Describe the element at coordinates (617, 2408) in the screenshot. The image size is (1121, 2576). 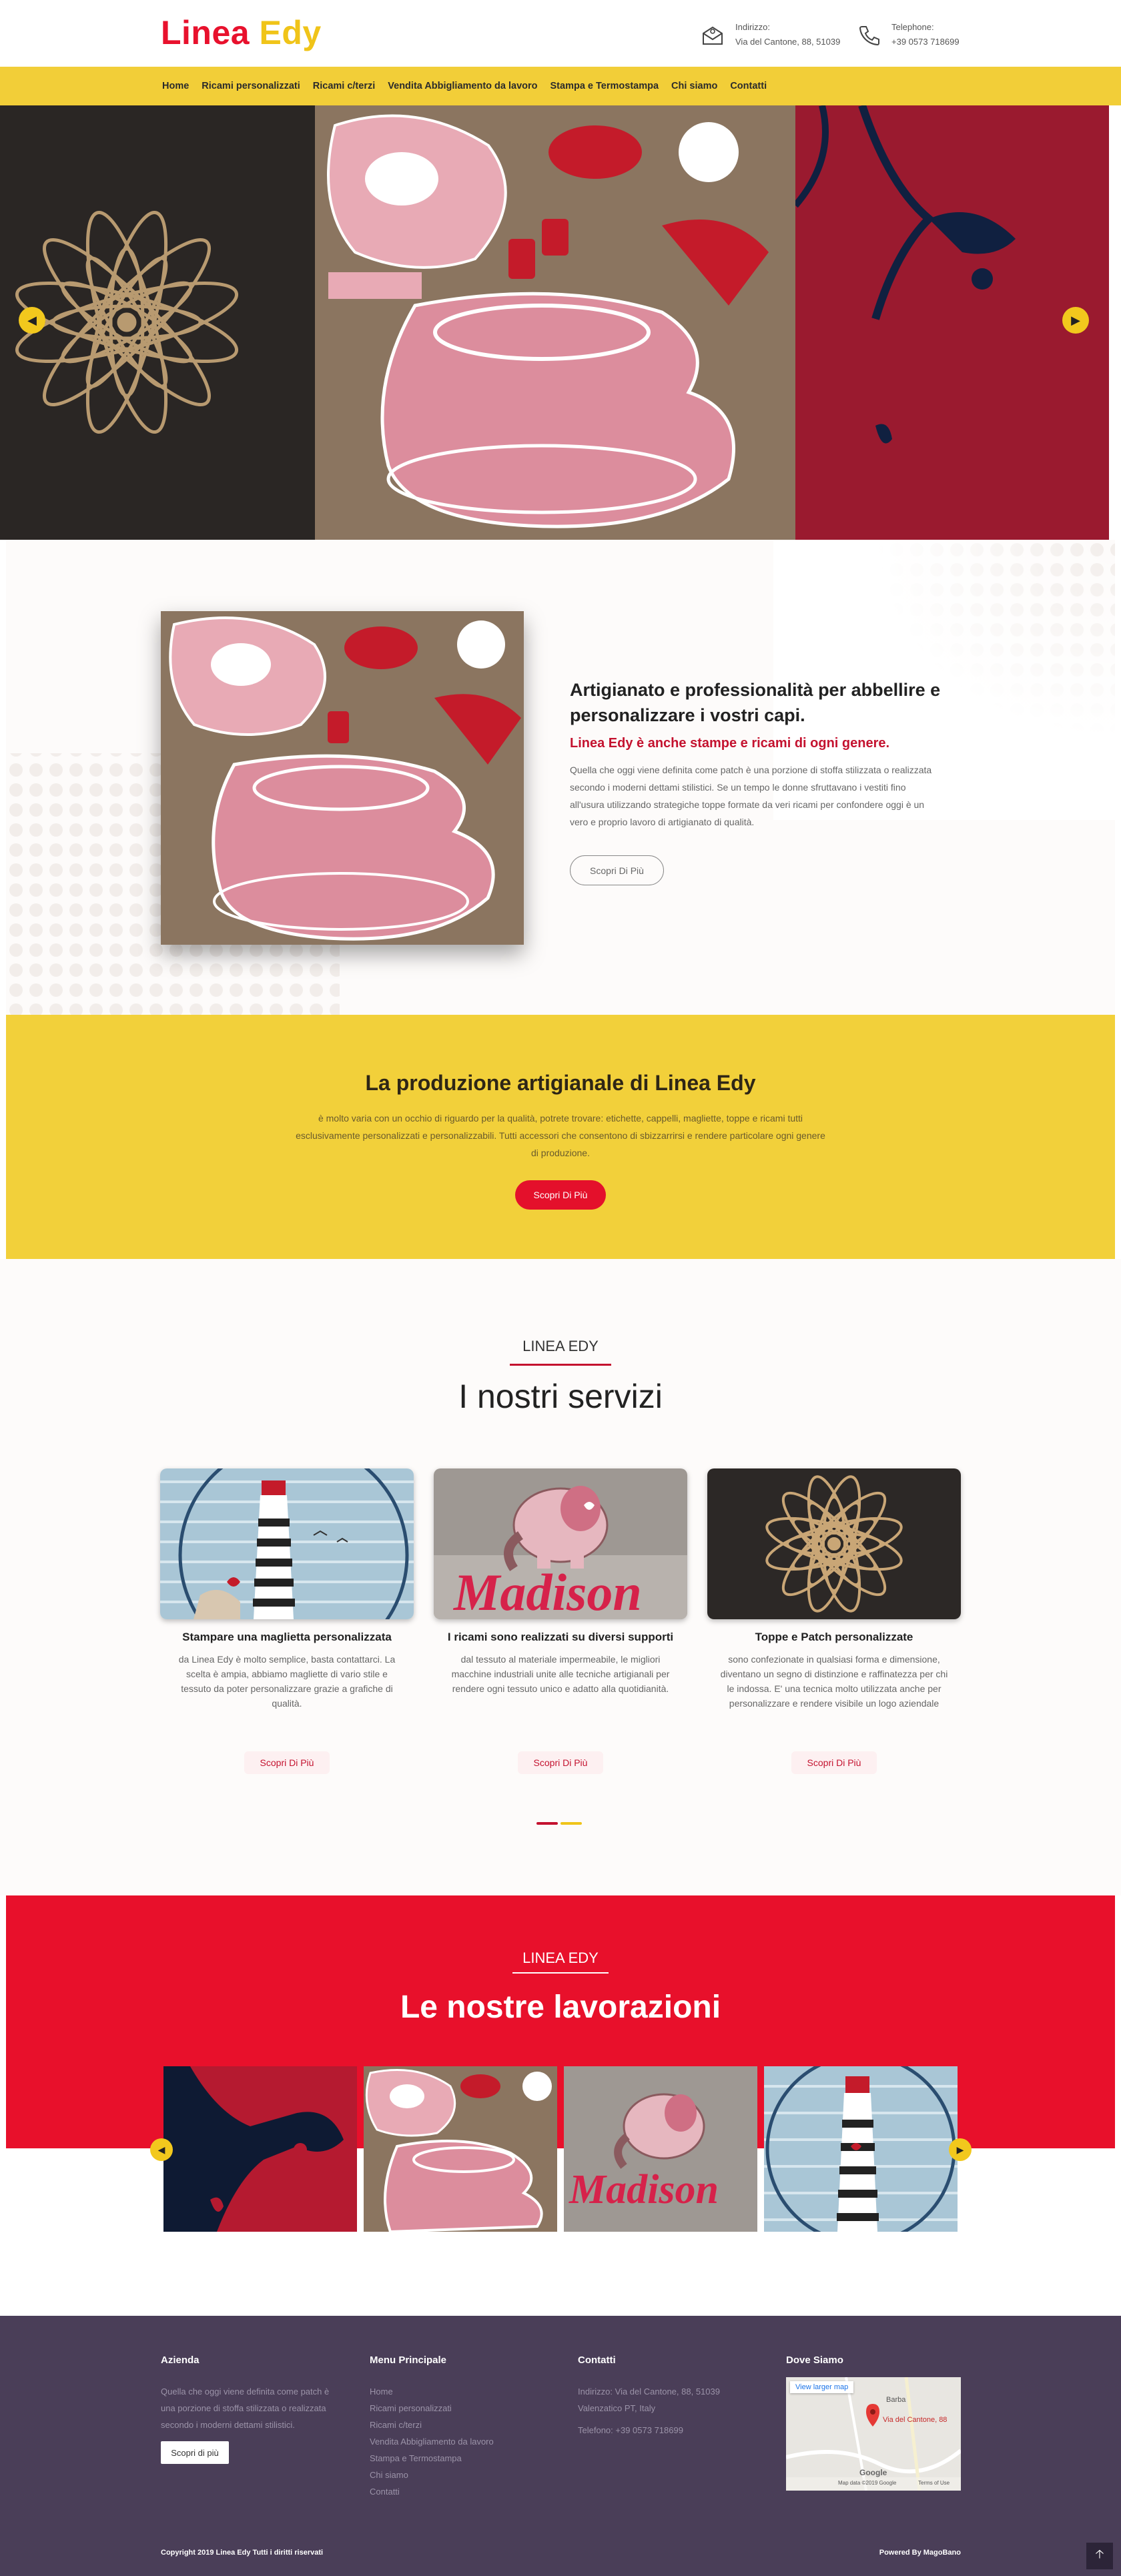
I see `footer-address-city: Valenzatico PT, Italy` at that location.